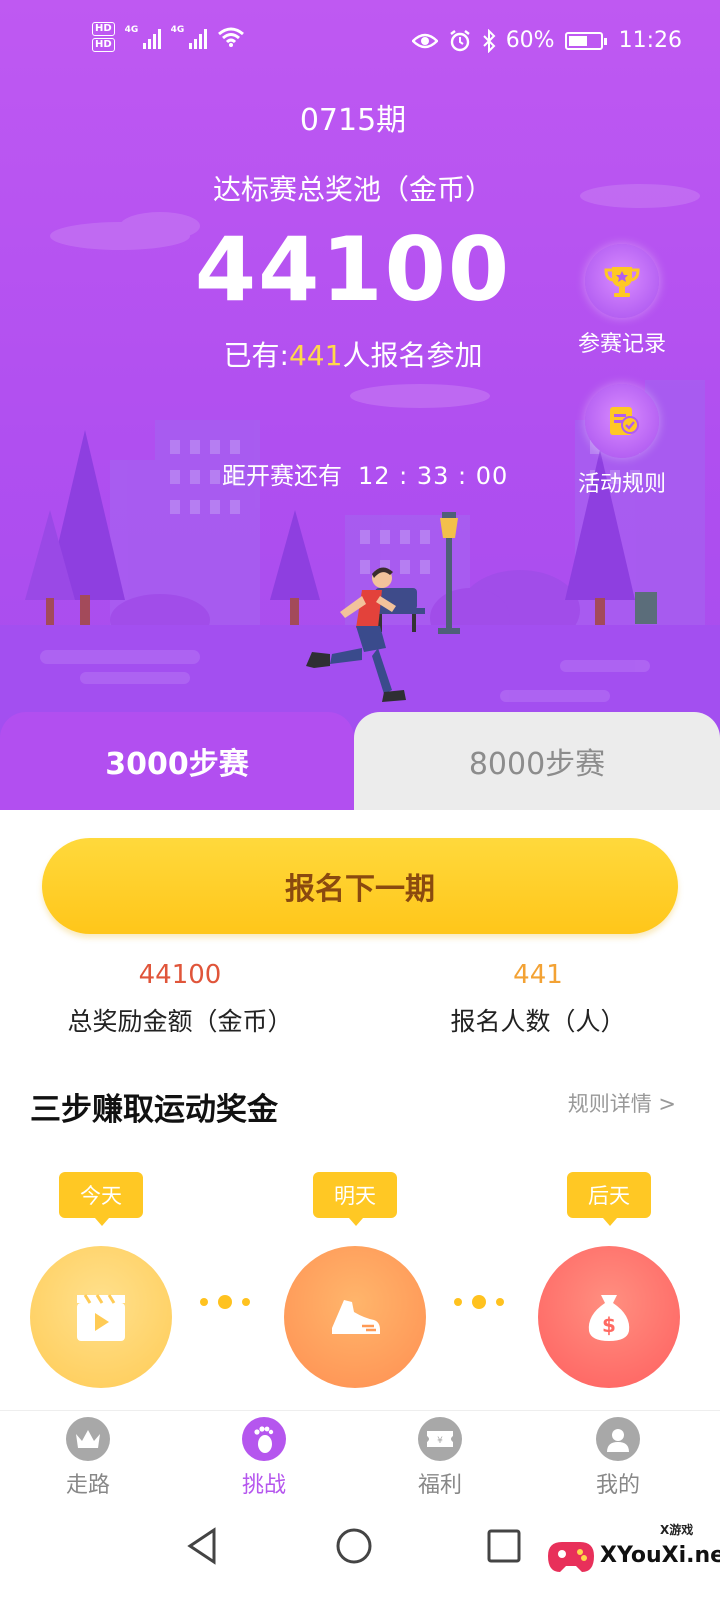 Image resolution: width=720 pixels, height=1600 pixels. I want to click on signup-suffix: 人报名参加, so click(412, 355).